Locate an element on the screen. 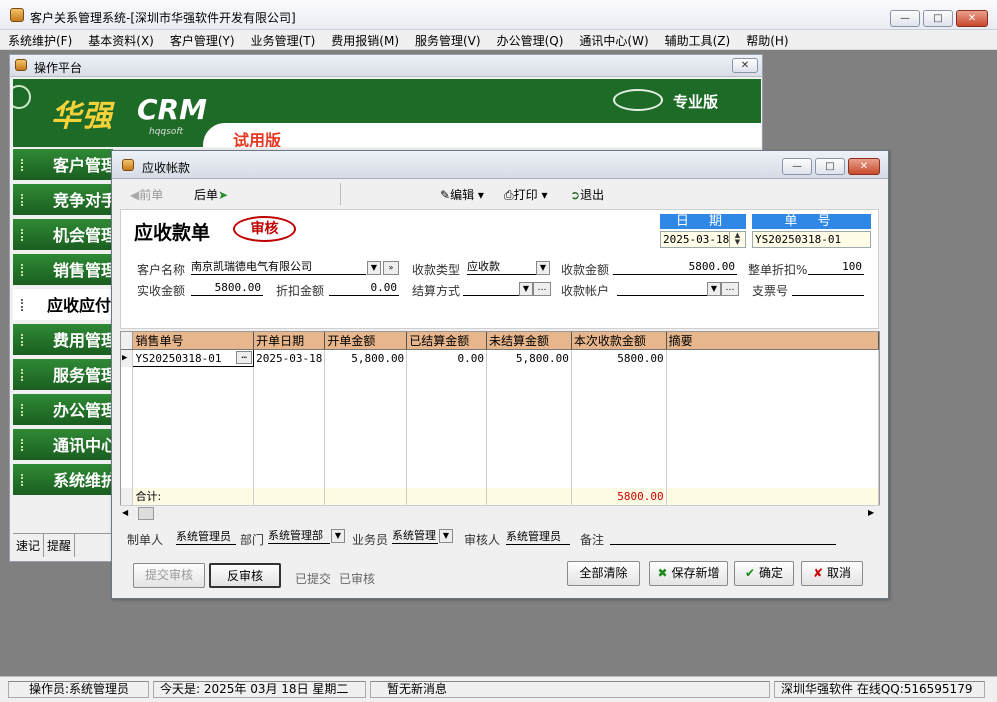 Image resolution: width=997 pixels, height=702 pixels. maker-field: 系统管理员 is located at coordinates (206, 537).